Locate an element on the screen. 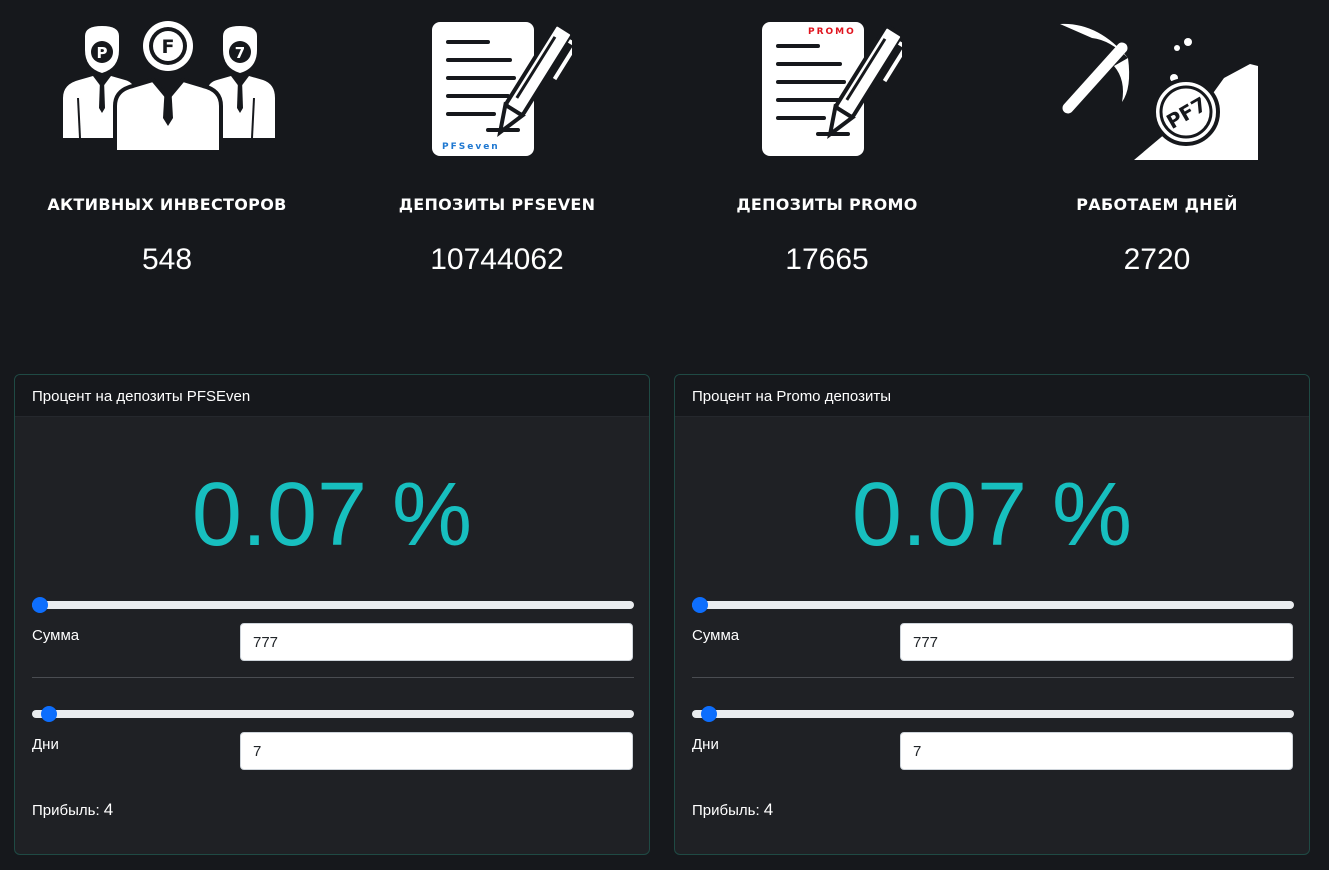 Image resolution: width=1329 pixels, height=870 pixels. investor-badge-p: P is located at coordinates (102, 53).